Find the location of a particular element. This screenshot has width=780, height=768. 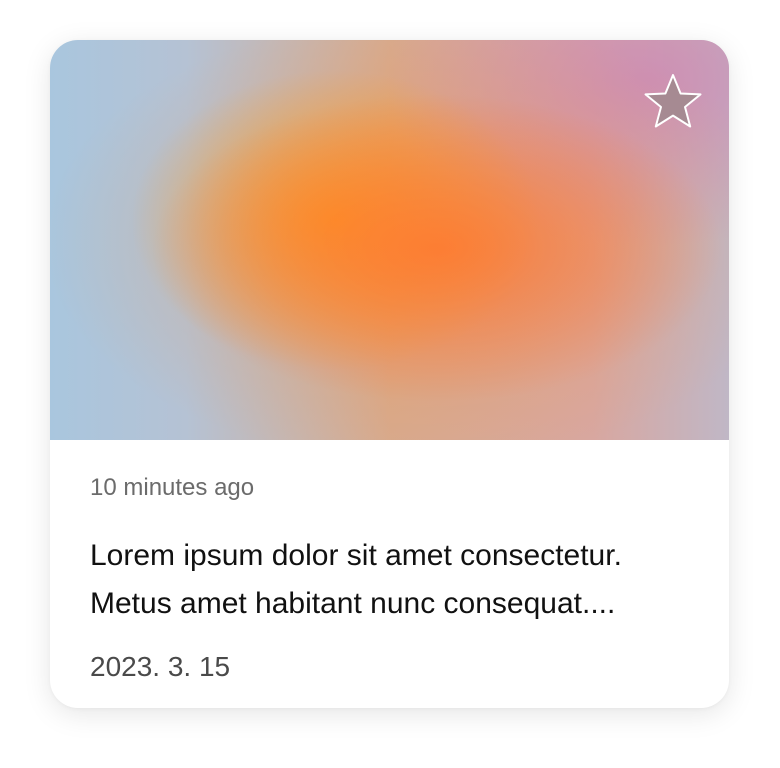

favorite-button is located at coordinates (673, 102).